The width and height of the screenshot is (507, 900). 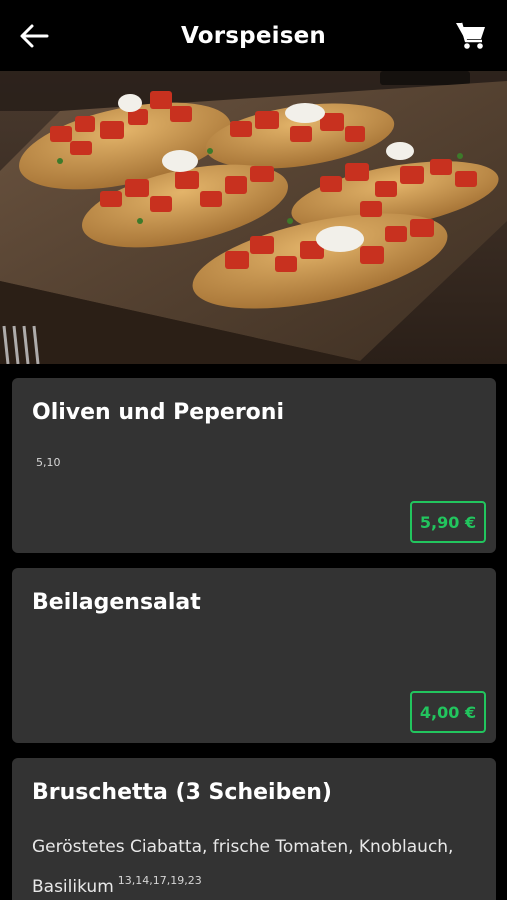 I want to click on top-app-bar: Vorspeisen, so click(x=253, y=35).